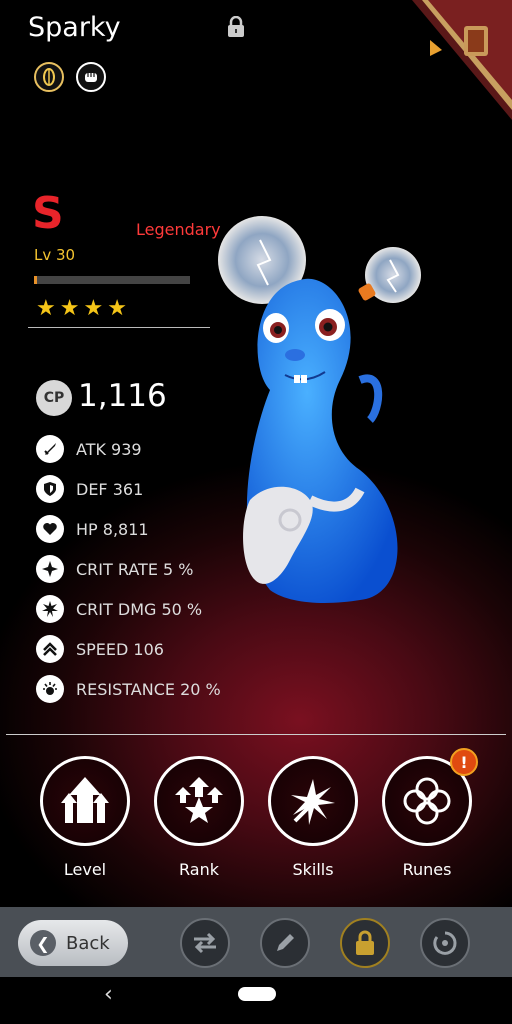  What do you see at coordinates (50, 489) in the screenshot?
I see `shield-icon` at bounding box center [50, 489].